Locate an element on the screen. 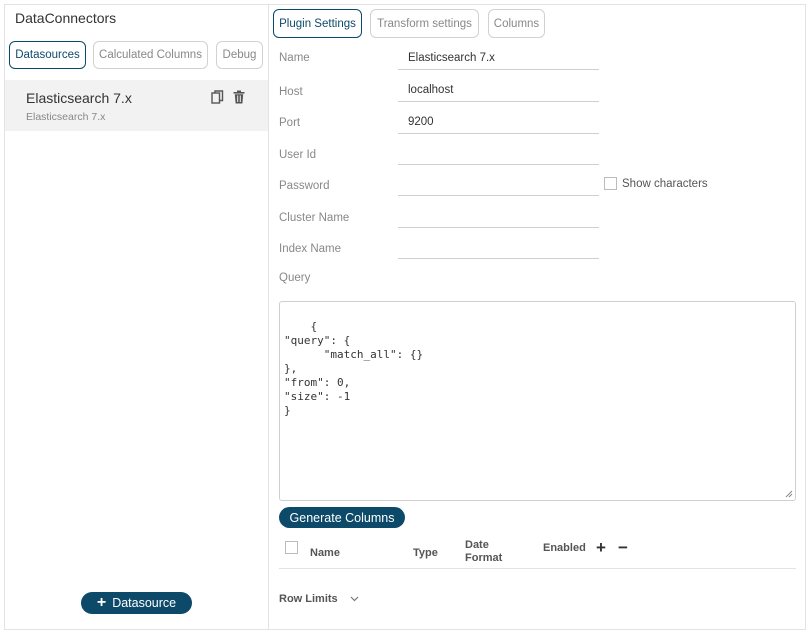 The height and width of the screenshot is (633, 810). tab-plugin-settings: Plugin Settings is located at coordinates (317, 23).